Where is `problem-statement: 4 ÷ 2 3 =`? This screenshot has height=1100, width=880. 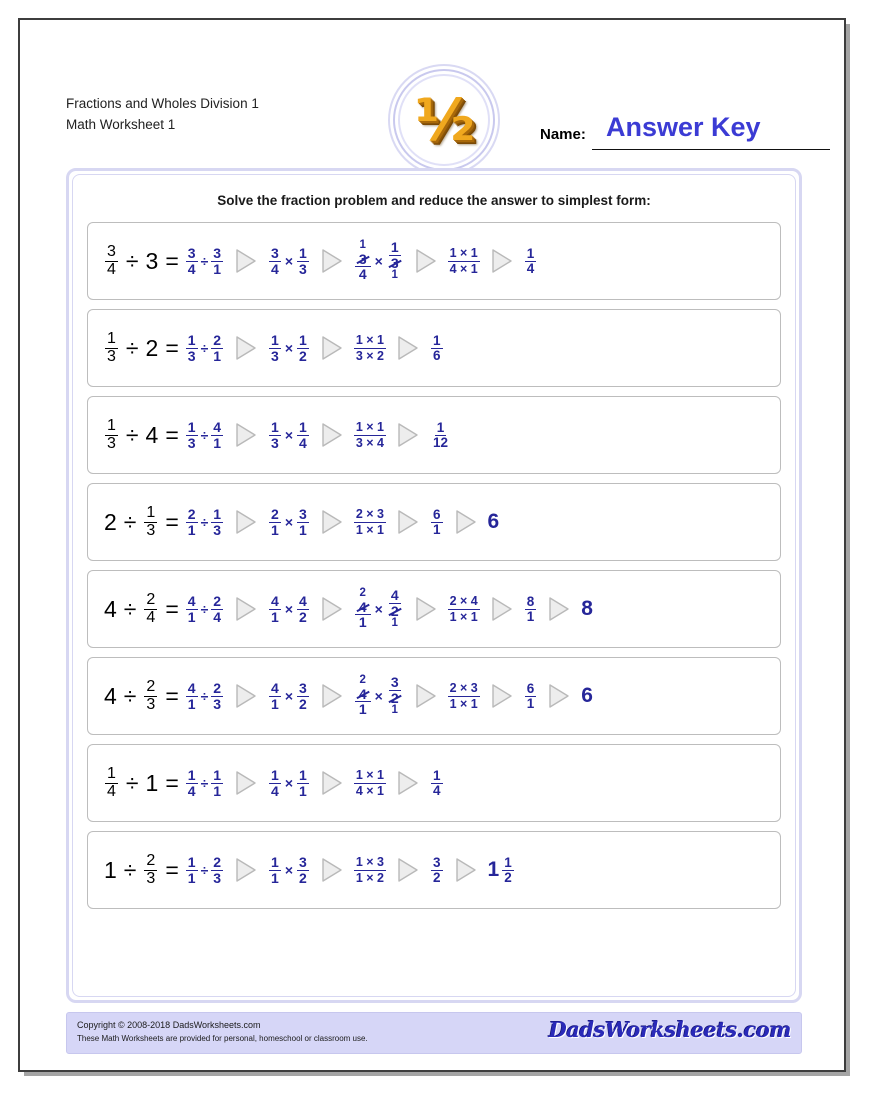
problem-statement: 4 ÷ 2 3 = is located at coordinates (144, 695).